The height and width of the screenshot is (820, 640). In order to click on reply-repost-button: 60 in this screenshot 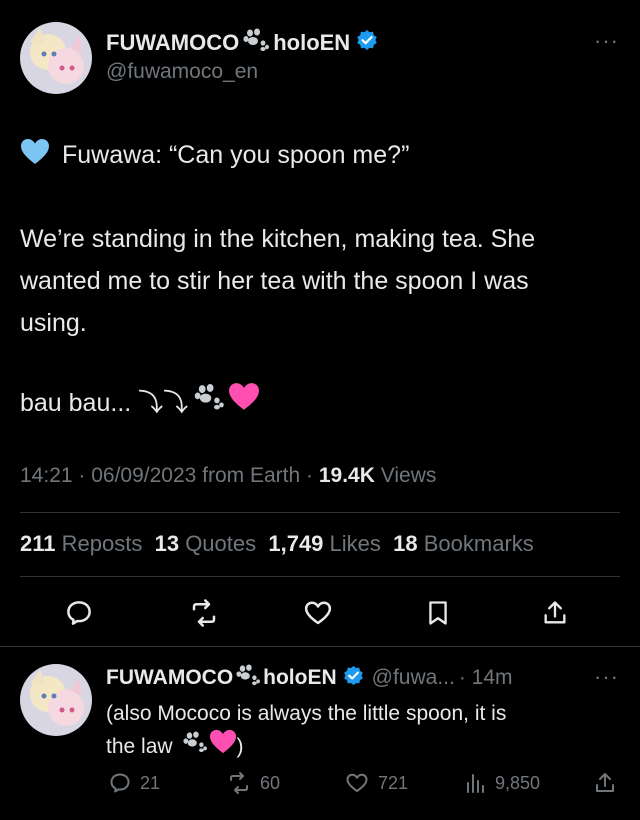, I will do `click(253, 783)`.